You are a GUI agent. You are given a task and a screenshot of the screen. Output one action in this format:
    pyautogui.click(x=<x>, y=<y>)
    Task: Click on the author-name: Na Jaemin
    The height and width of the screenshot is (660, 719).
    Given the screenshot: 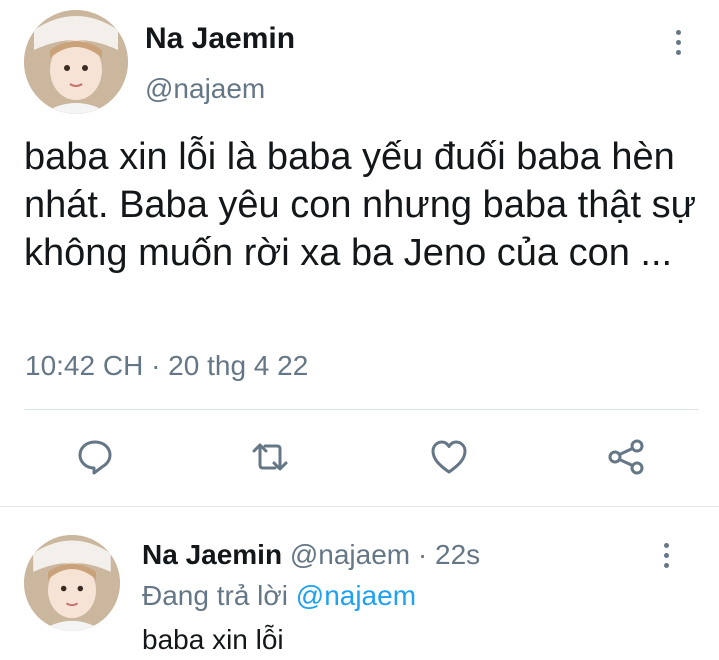 What is the action you would take?
    pyautogui.click(x=220, y=39)
    